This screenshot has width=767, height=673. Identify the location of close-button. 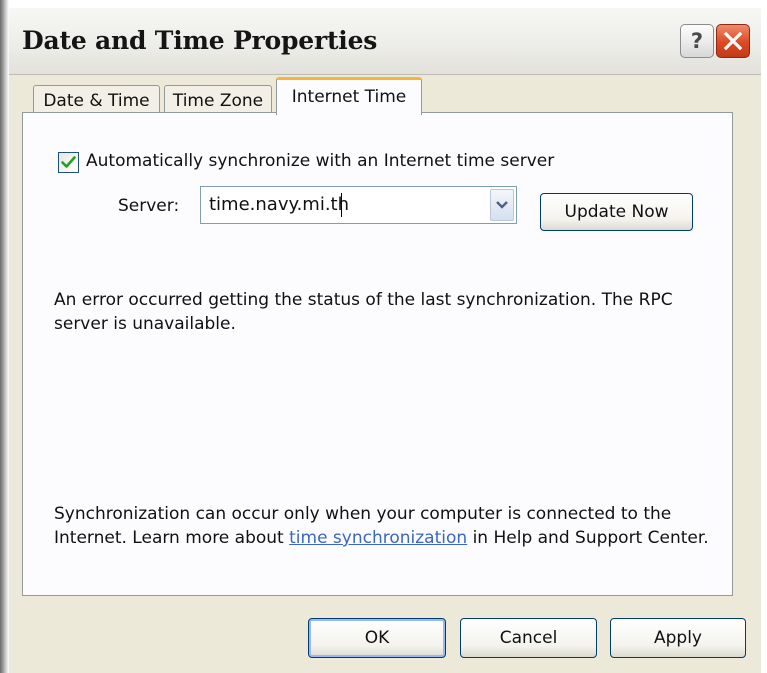
(733, 41).